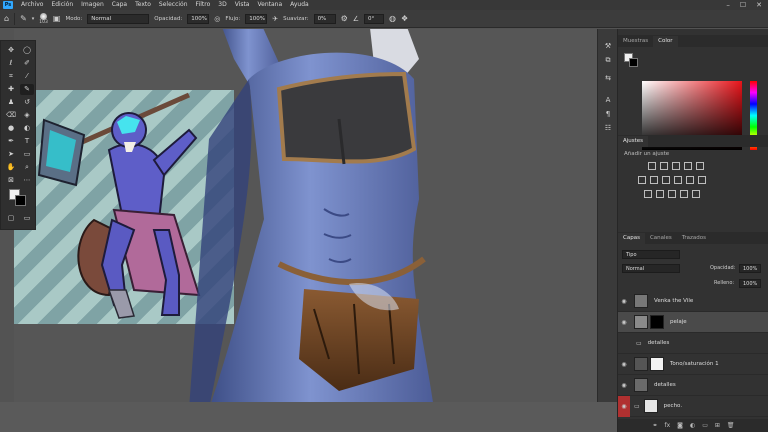 This screenshot has width=768, height=432. I want to click on menu-texto: Texto, so click(143, 5).